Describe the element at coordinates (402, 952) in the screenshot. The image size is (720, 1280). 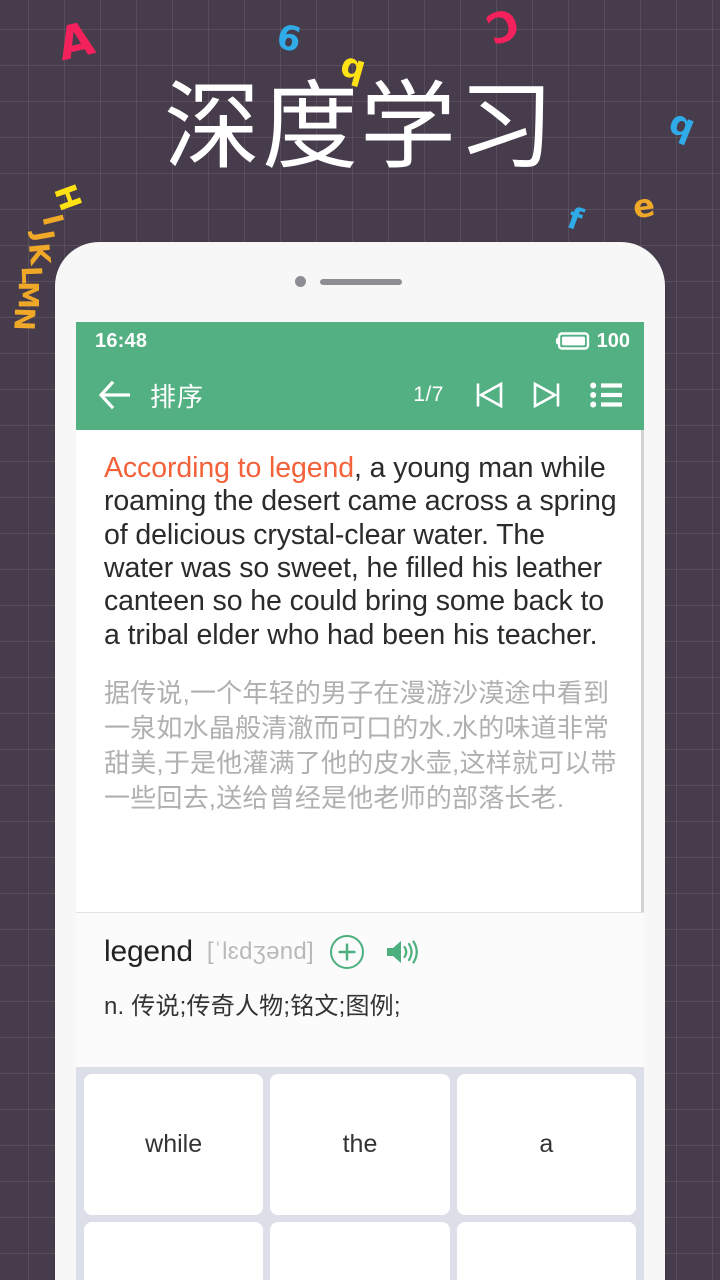
I see `speaker-volume-icon` at that location.